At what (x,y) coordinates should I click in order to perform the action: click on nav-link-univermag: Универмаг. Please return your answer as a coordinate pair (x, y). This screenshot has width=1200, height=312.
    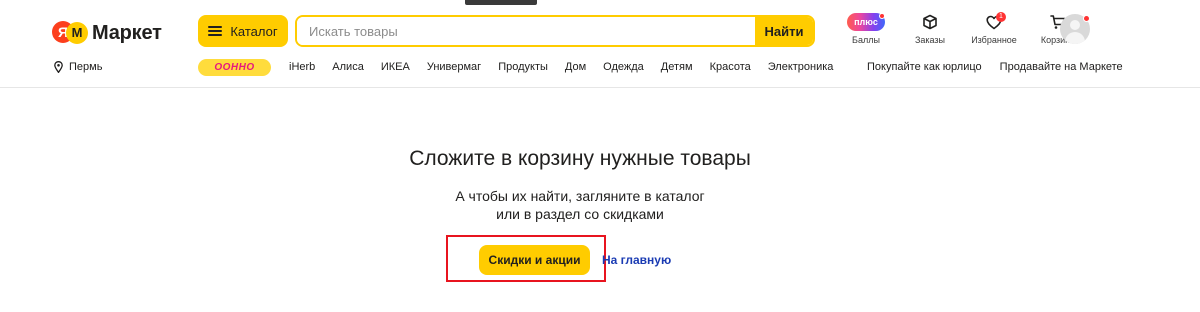
    Looking at the image, I should click on (454, 67).